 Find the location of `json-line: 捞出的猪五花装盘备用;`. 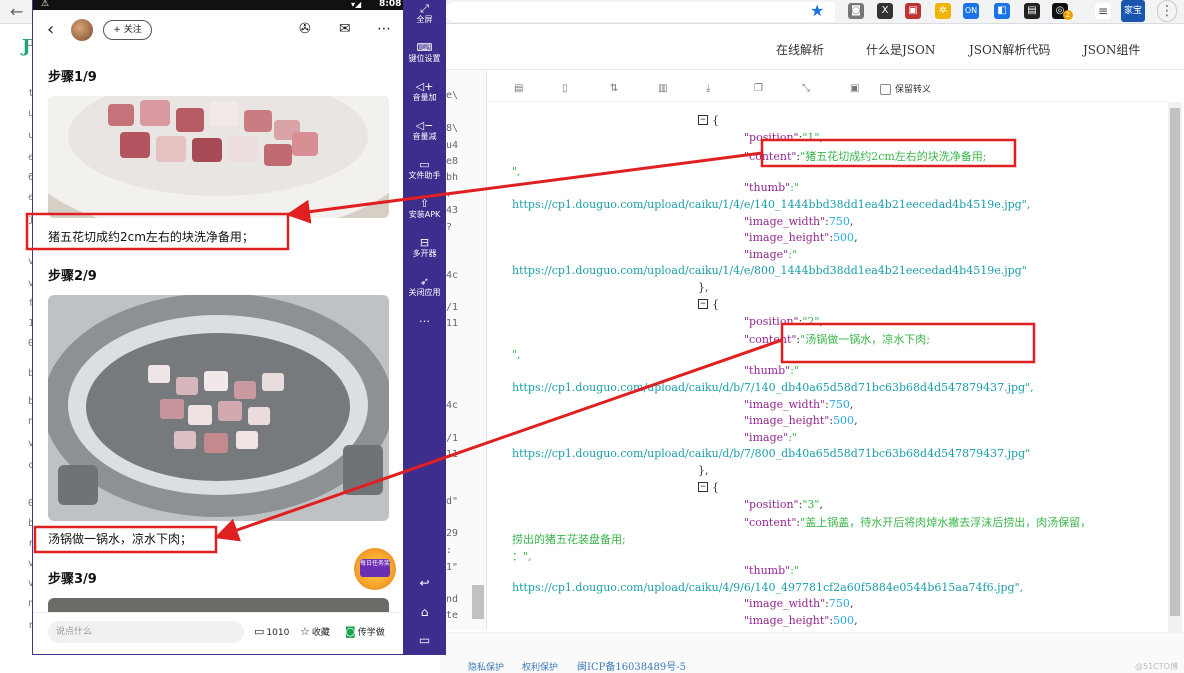

json-line: 捞出的猪五花装盘备用; is located at coordinates (569, 539).